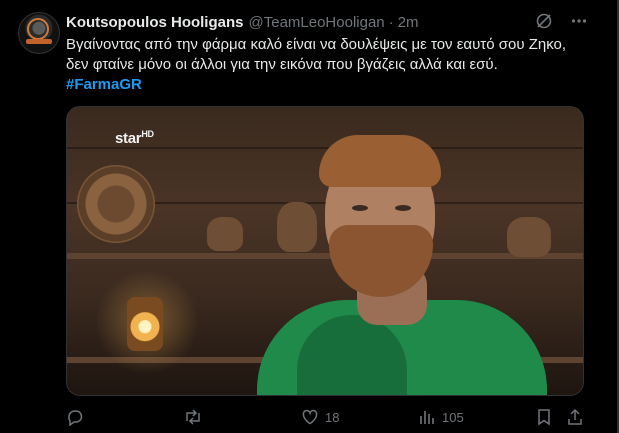 Image resolution: width=619 pixels, height=433 pixels. What do you see at coordinates (579, 23) in the screenshot?
I see `more-icon` at bounding box center [579, 23].